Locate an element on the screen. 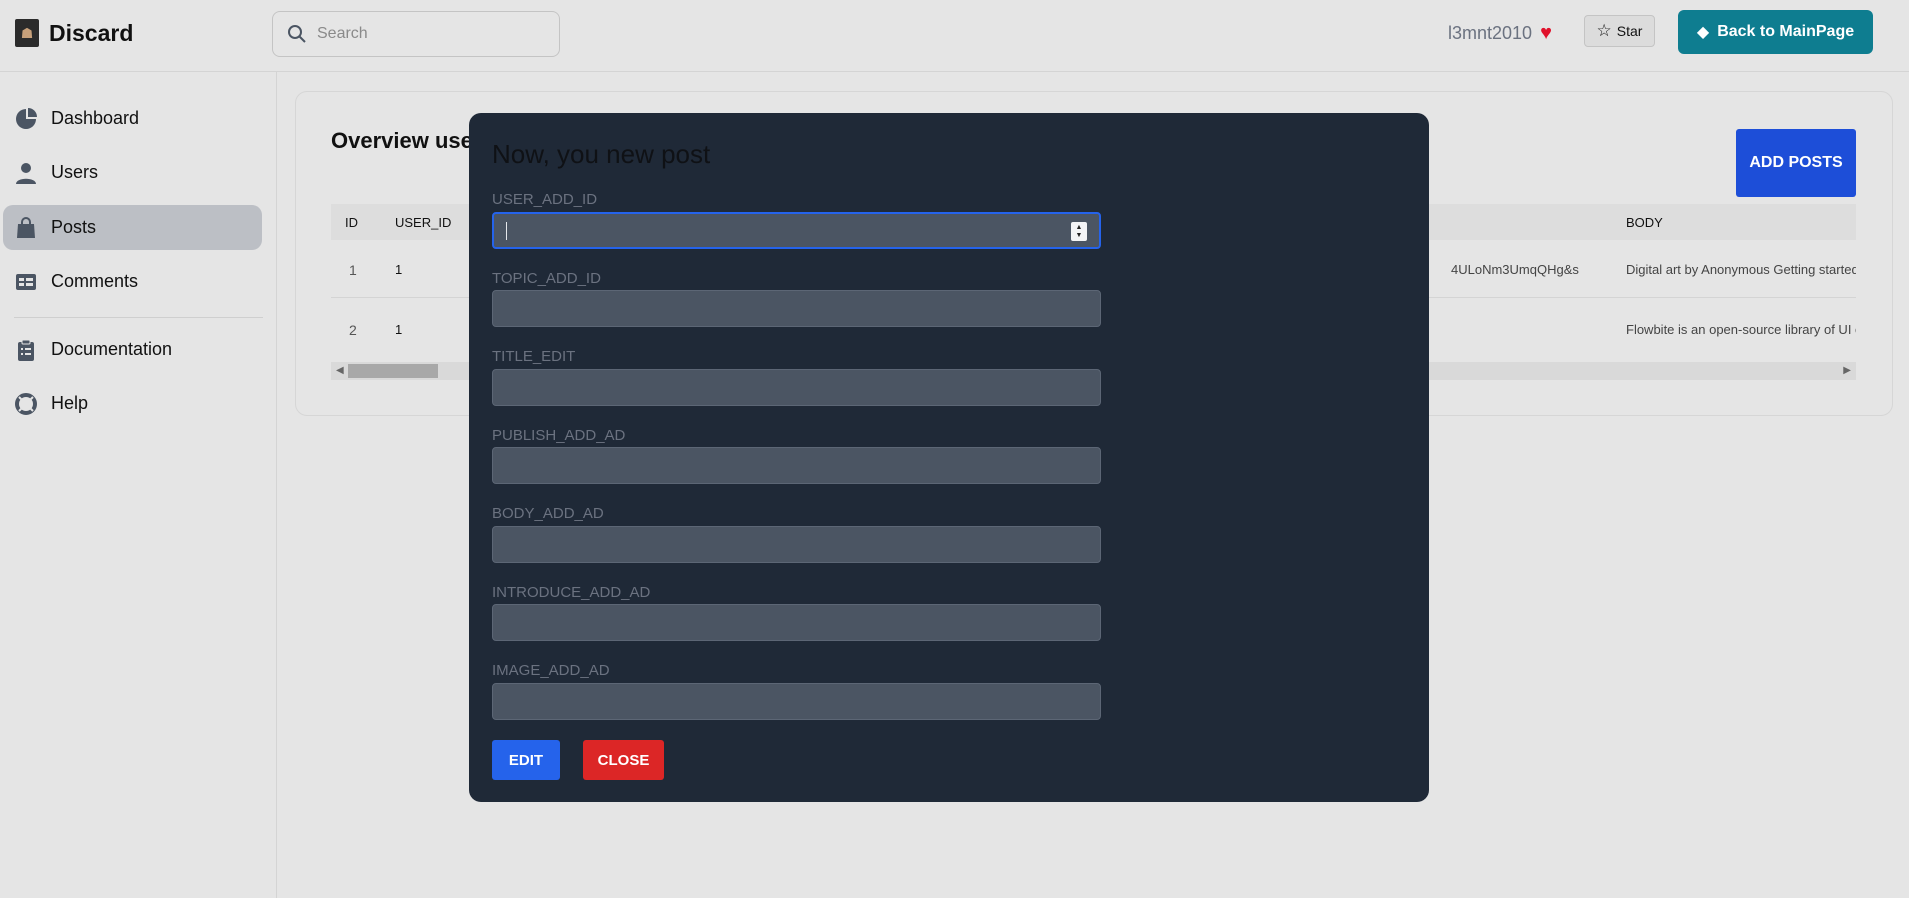  introduce-add-ad-input is located at coordinates (796, 622).